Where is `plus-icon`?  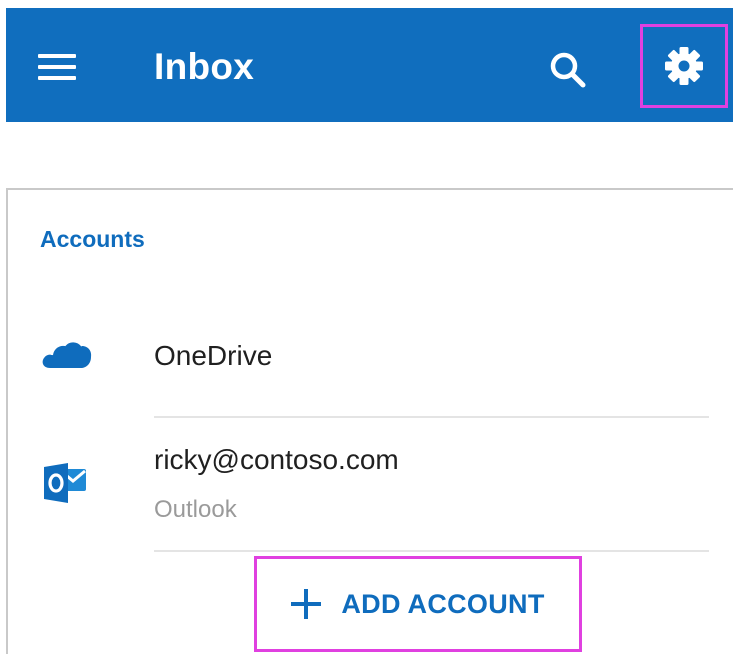
plus-icon is located at coordinates (306, 604).